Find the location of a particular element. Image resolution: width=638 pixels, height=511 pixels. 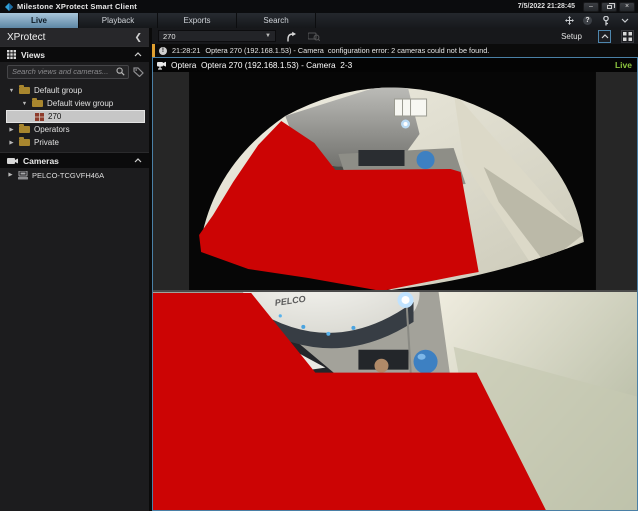

view-selector-value: 270 is located at coordinates (169, 36).